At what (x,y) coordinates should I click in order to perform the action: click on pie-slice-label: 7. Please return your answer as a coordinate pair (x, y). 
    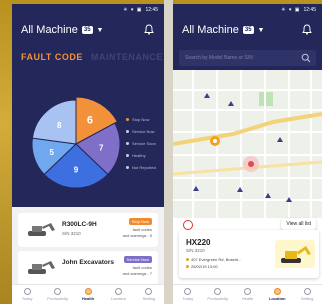
    Looking at the image, I should click on (101, 147).